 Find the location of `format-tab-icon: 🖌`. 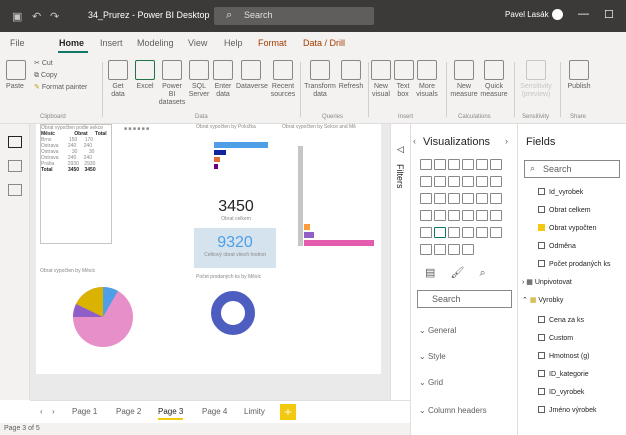

format-tab-icon: 🖌 is located at coordinates (457, 273).